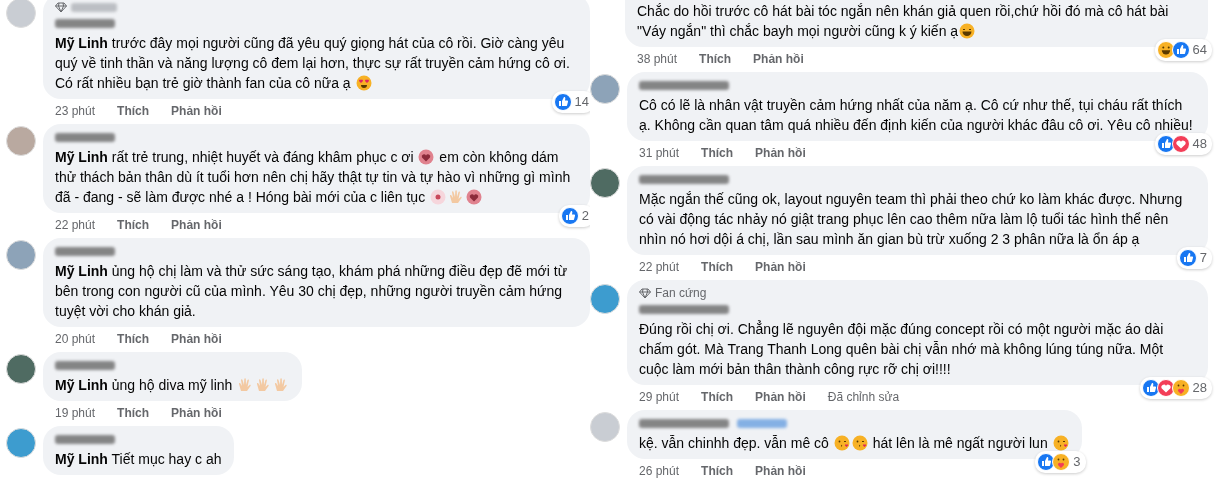  Describe the element at coordinates (1183, 50) in the screenshot. I see `reaction-summary: 64` at that location.